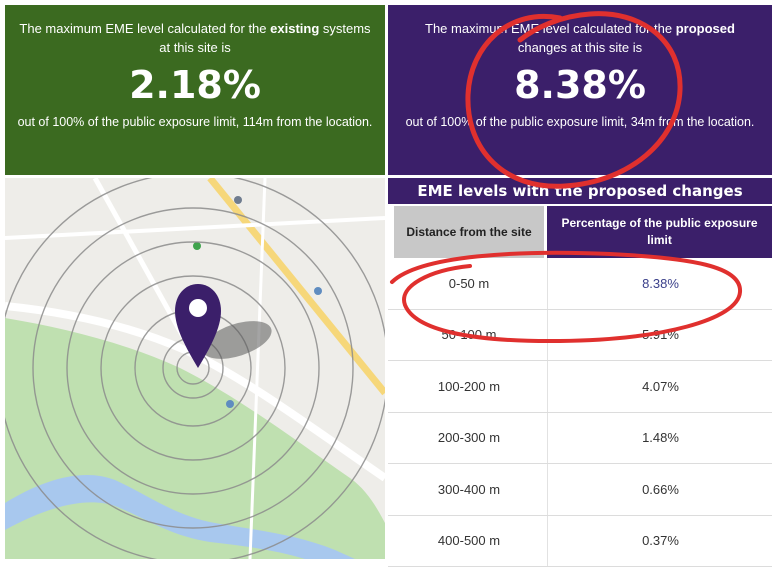 This screenshot has width=772, height=567. Describe the element at coordinates (659, 335) in the screenshot. I see `percent-cell: 5.91%` at that location.